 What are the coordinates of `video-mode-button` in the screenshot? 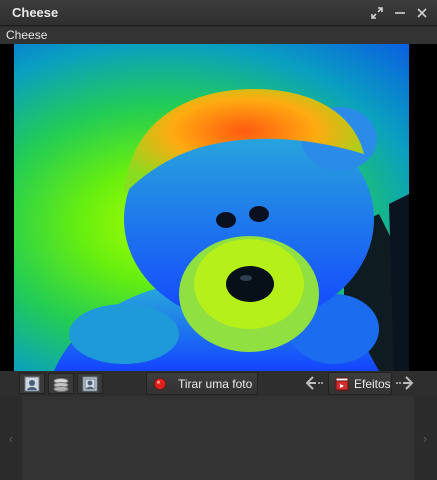 It's located at (61, 383).